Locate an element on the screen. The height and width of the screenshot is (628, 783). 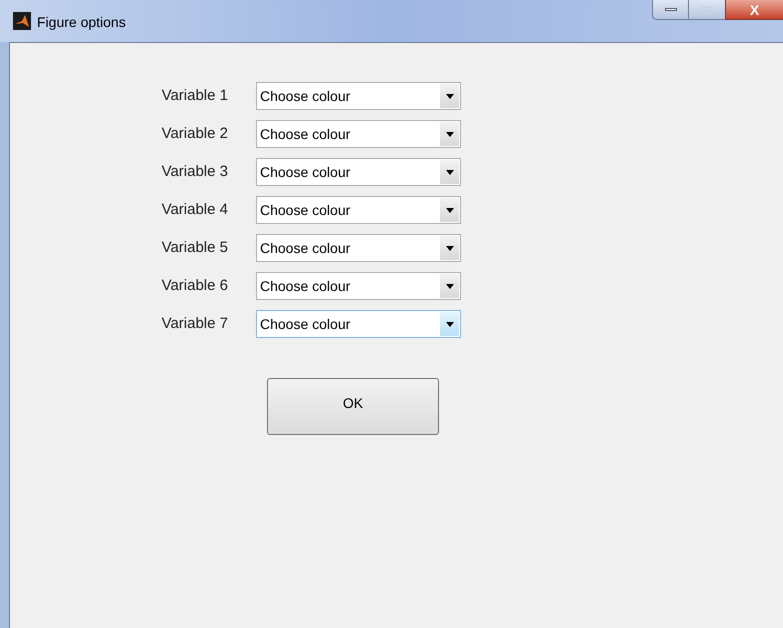
variable-label: Variable 4 is located at coordinates (194, 210).